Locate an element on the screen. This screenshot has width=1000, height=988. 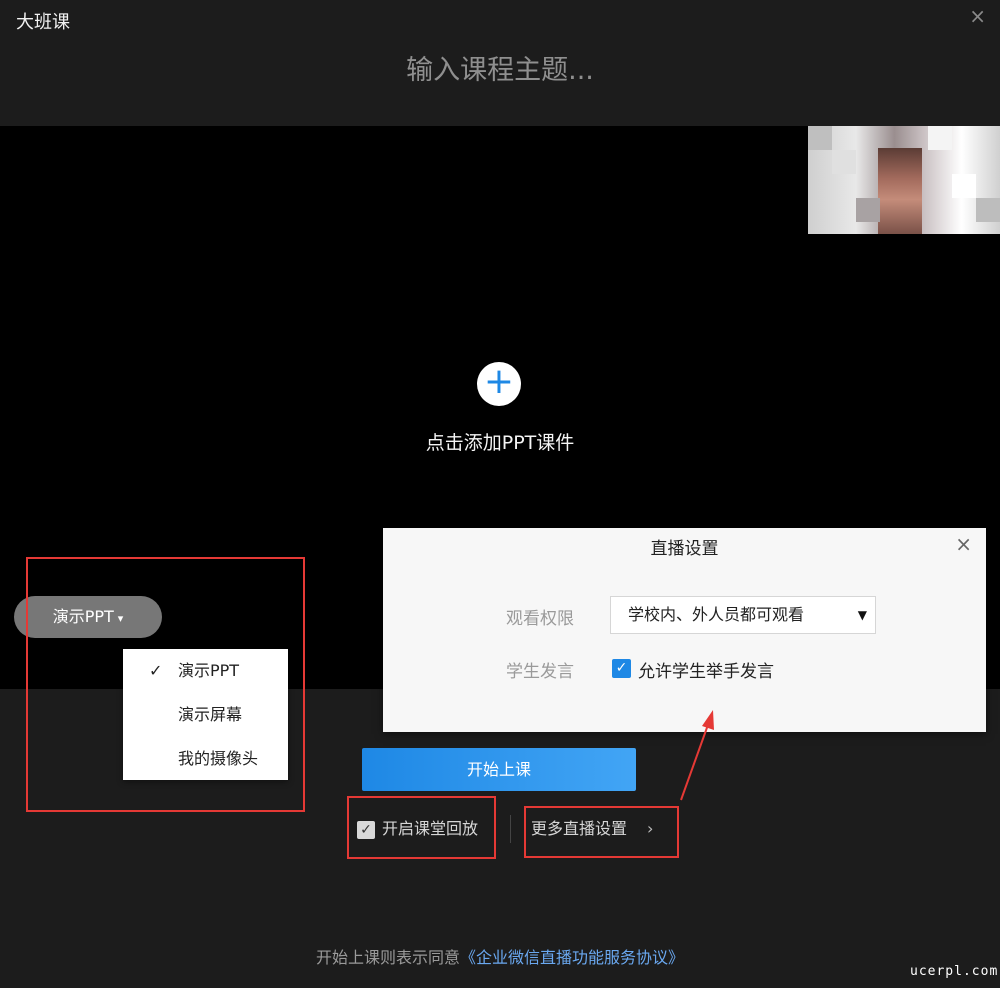
camera-preview is located at coordinates (904, 180).